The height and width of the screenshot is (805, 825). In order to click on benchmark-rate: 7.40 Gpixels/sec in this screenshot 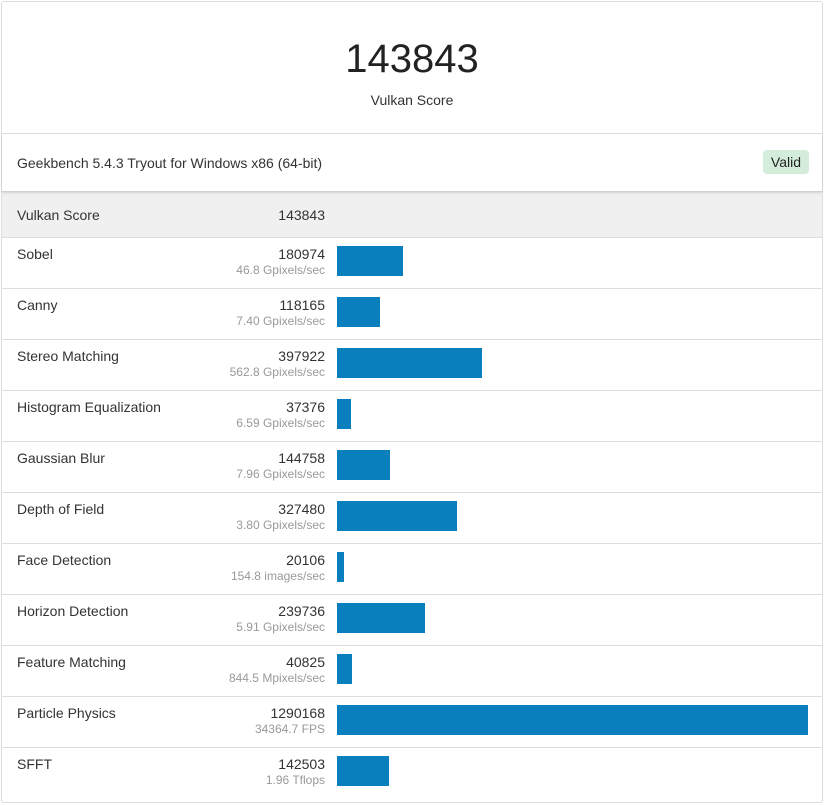, I will do `click(280, 321)`.